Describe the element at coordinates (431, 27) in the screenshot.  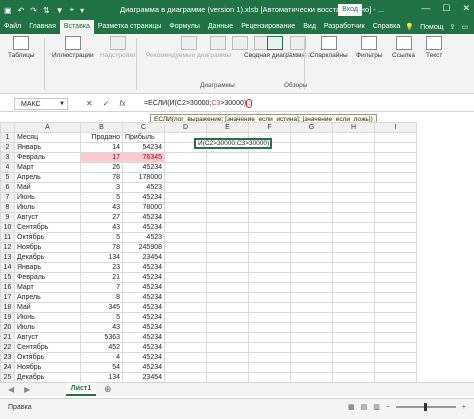
I see `tell-me-input: Помощ` at that location.